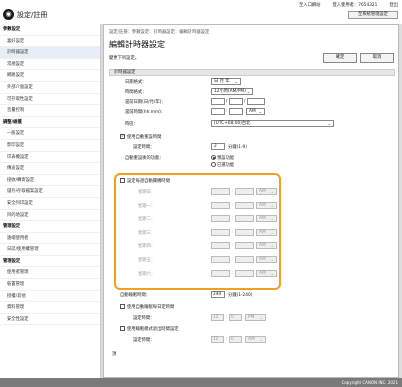 The height and width of the screenshot is (387, 402). I want to click on sidebar-item: 遠端使用者, so click(50, 239).